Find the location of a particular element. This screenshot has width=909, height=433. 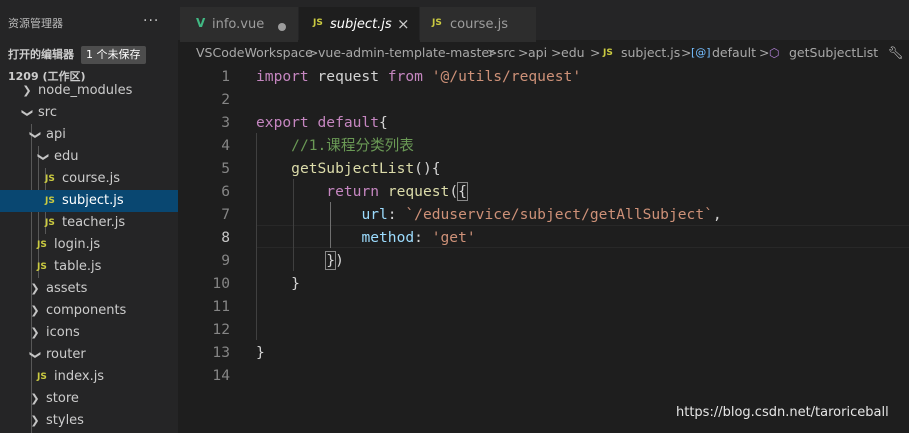

tree-item-label: components is located at coordinates (86, 310).